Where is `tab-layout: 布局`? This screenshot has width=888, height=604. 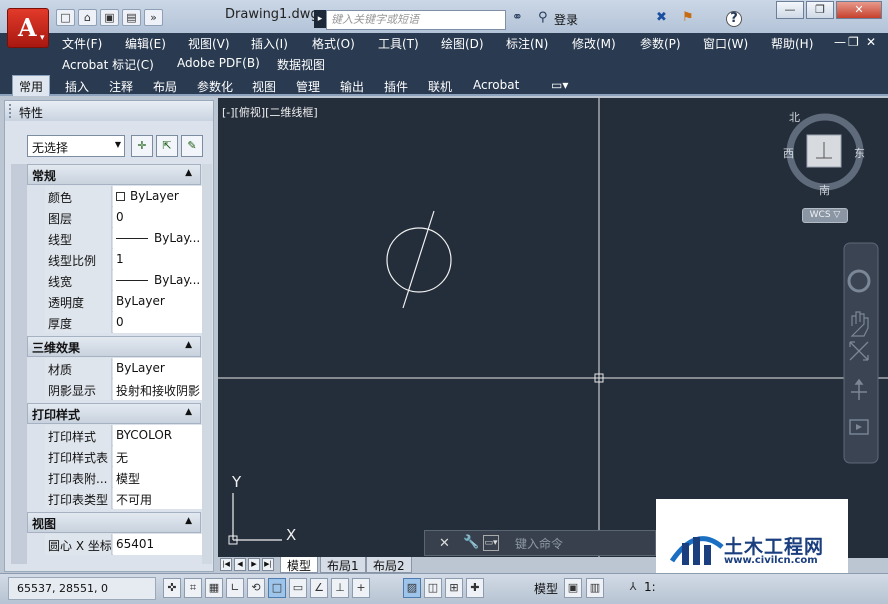
tab-layout: 布局 is located at coordinates (165, 86).